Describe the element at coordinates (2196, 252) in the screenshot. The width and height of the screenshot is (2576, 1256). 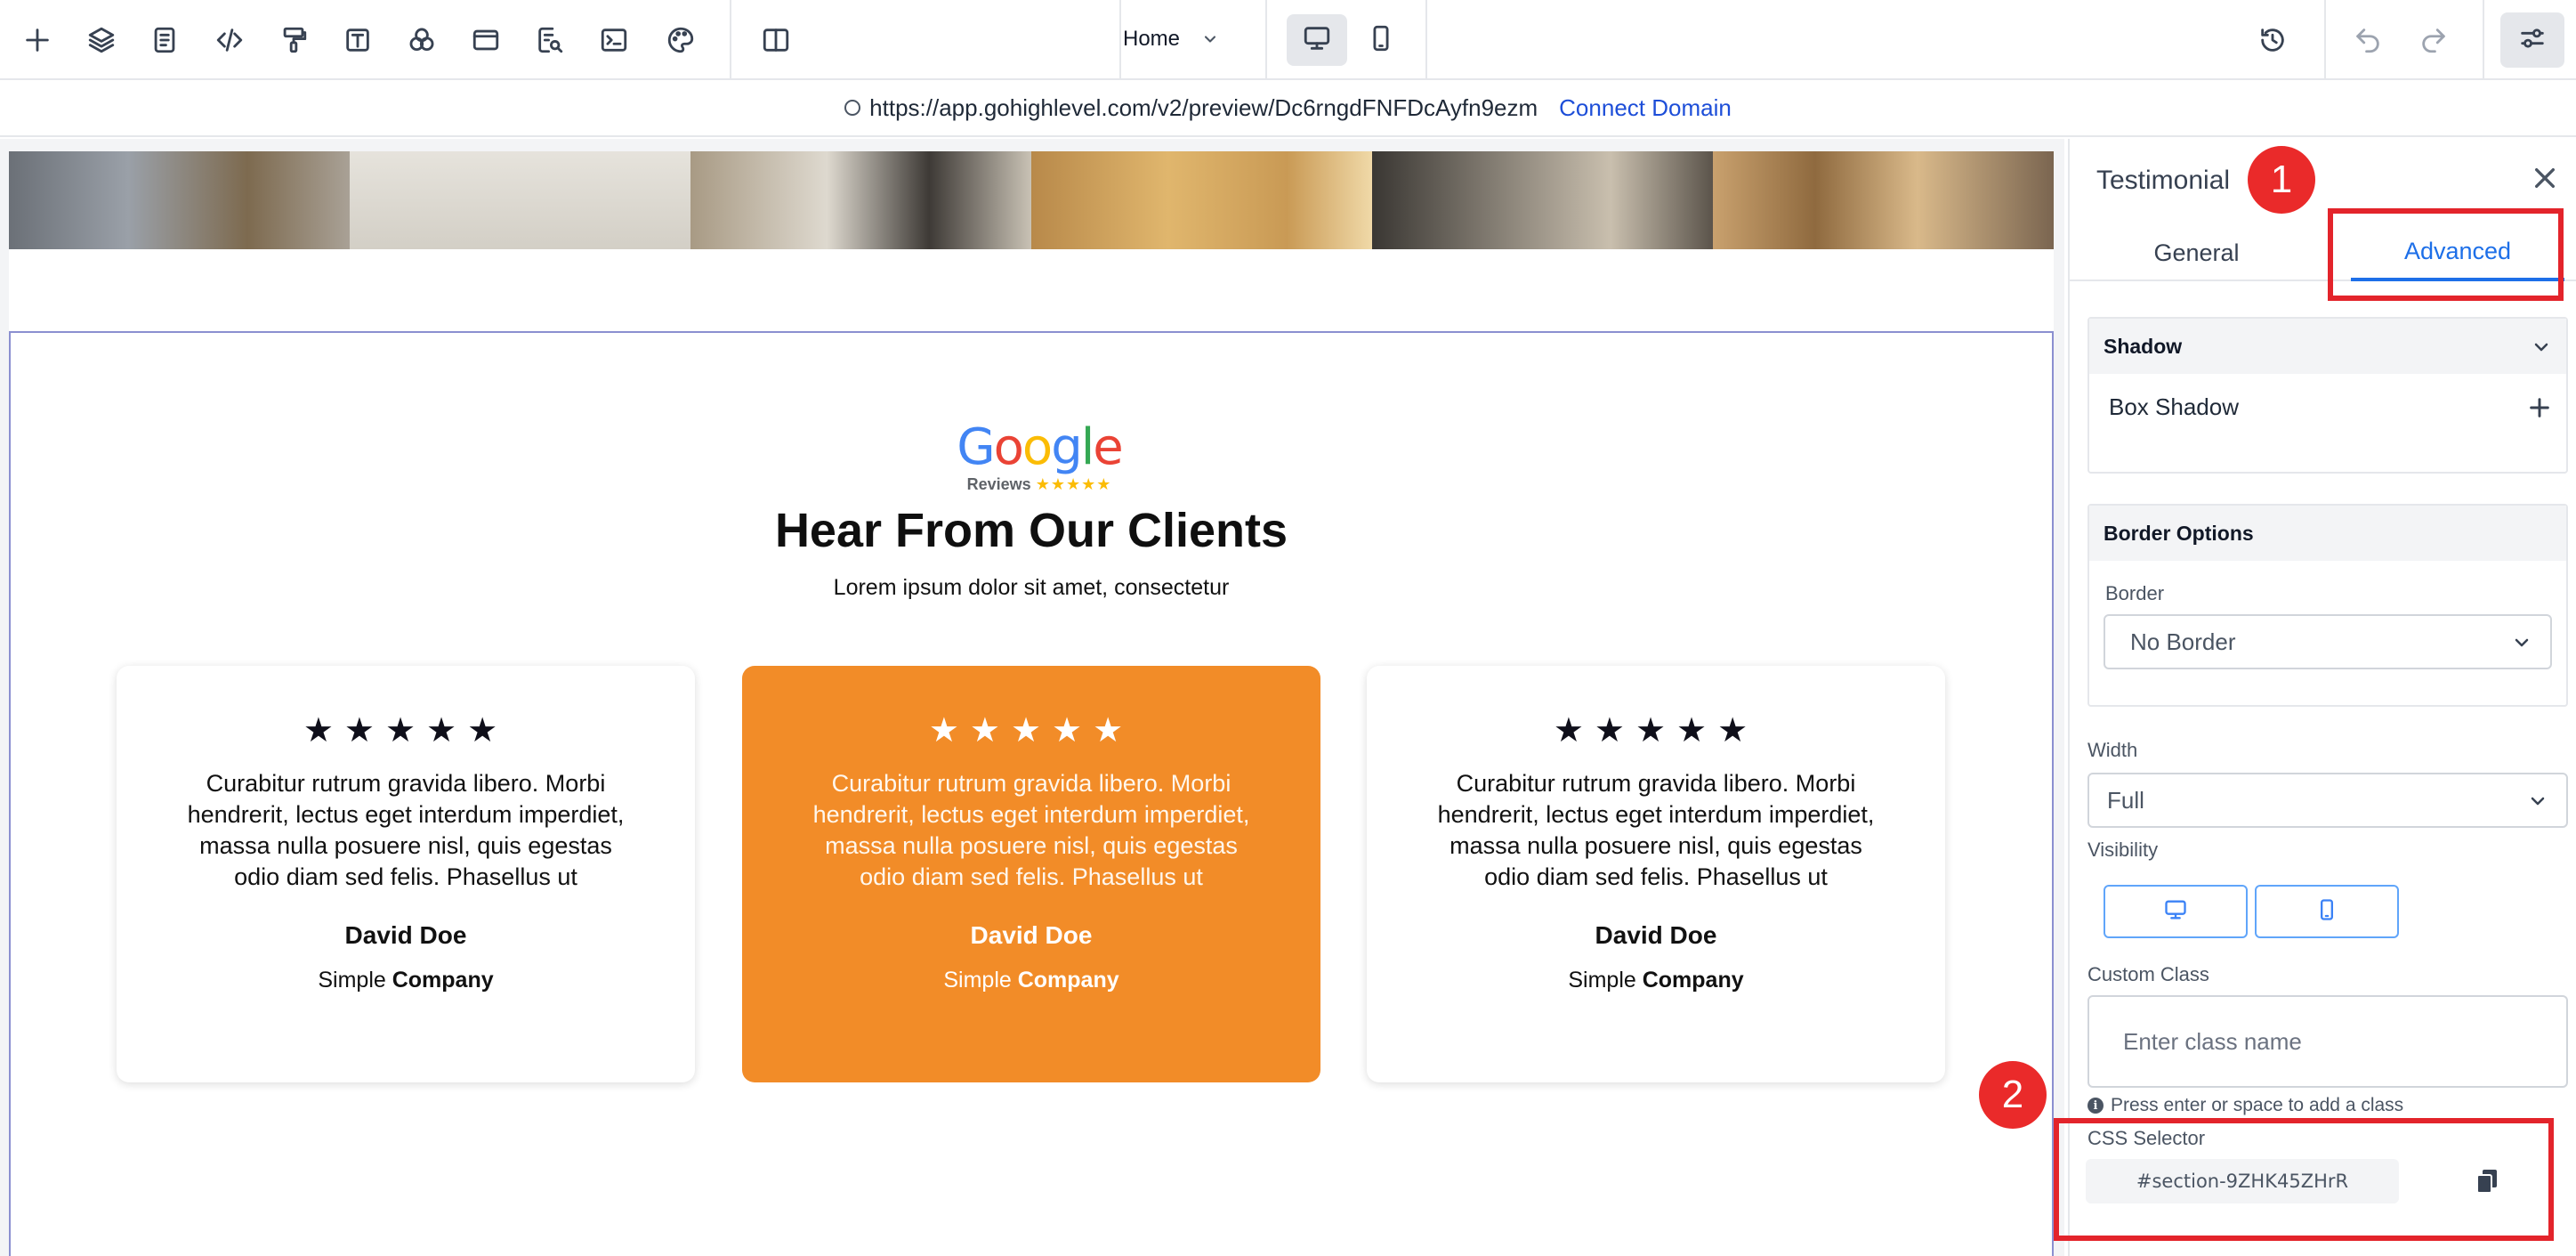
I see `tab-general: General` at that location.